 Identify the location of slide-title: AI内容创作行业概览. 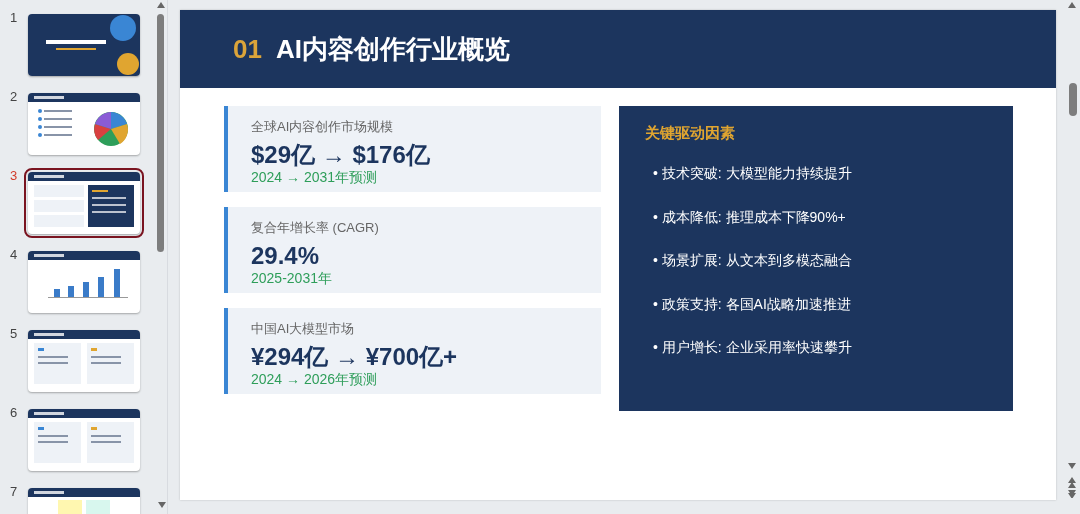
(392, 49).